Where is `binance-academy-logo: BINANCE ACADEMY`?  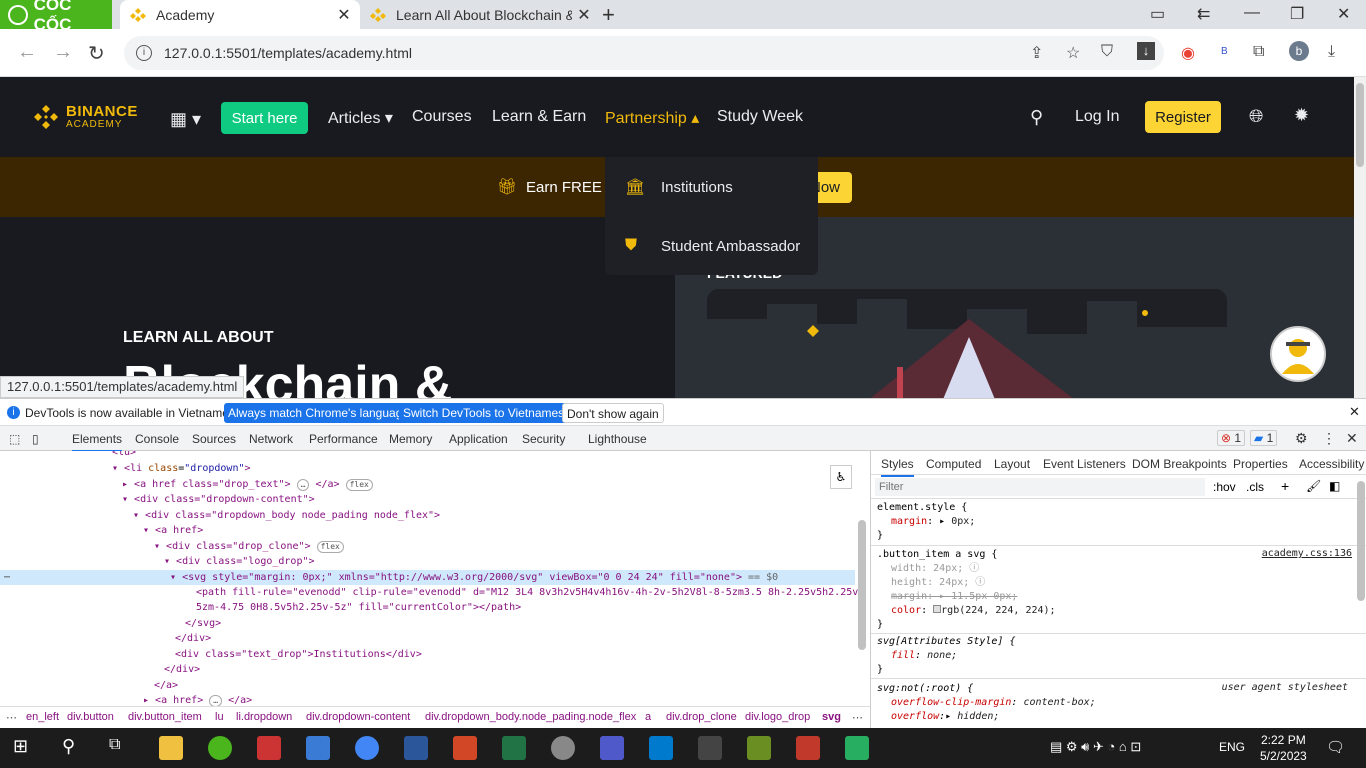
binance-academy-logo: BINANCE ACADEMY is located at coordinates (85, 117).